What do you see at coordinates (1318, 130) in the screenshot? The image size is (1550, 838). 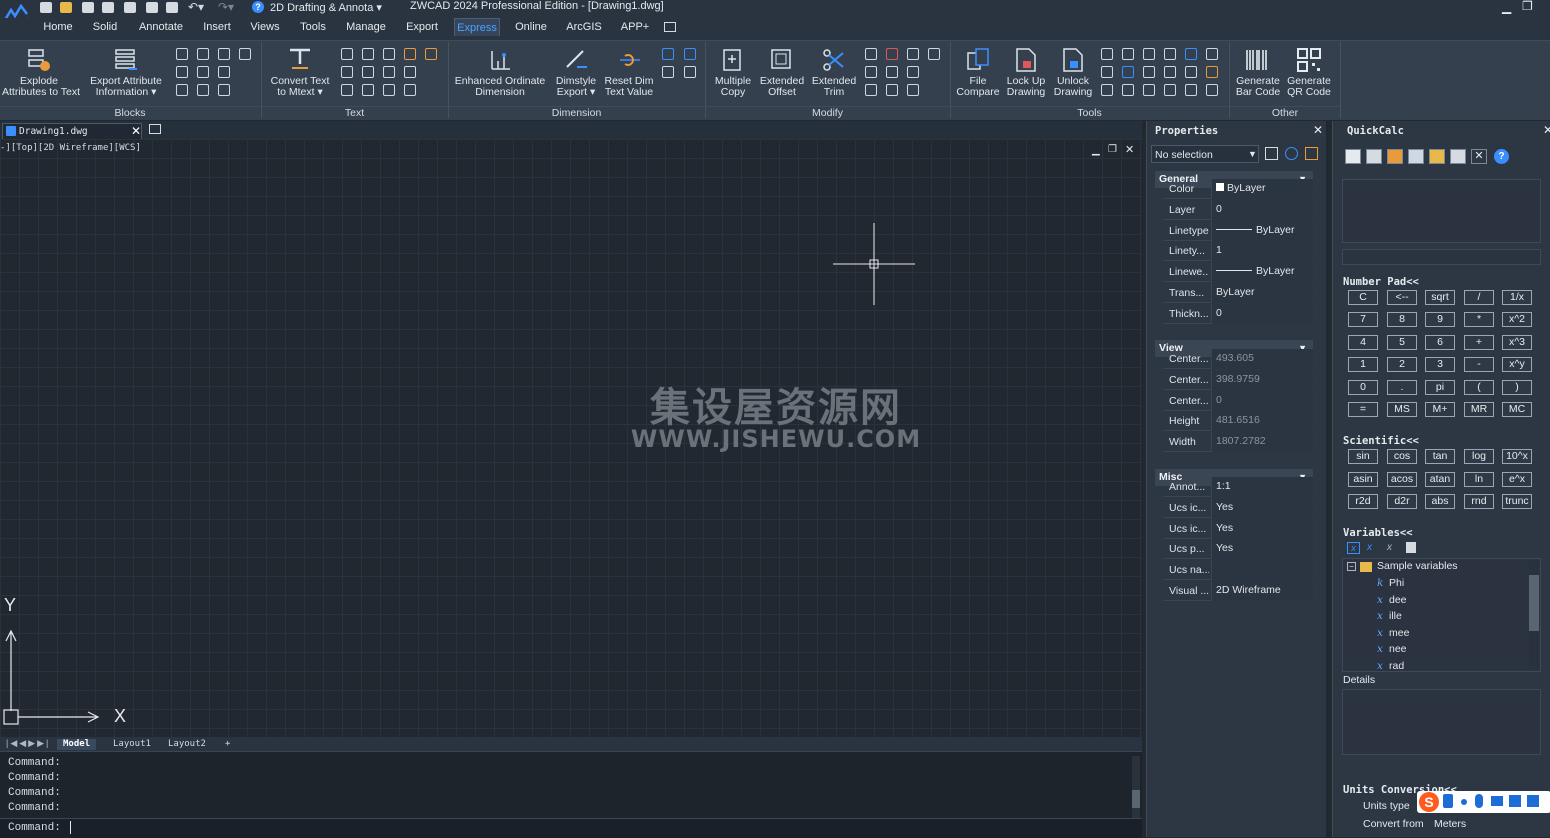 I see `properties-close-icon: ✕` at bounding box center [1318, 130].